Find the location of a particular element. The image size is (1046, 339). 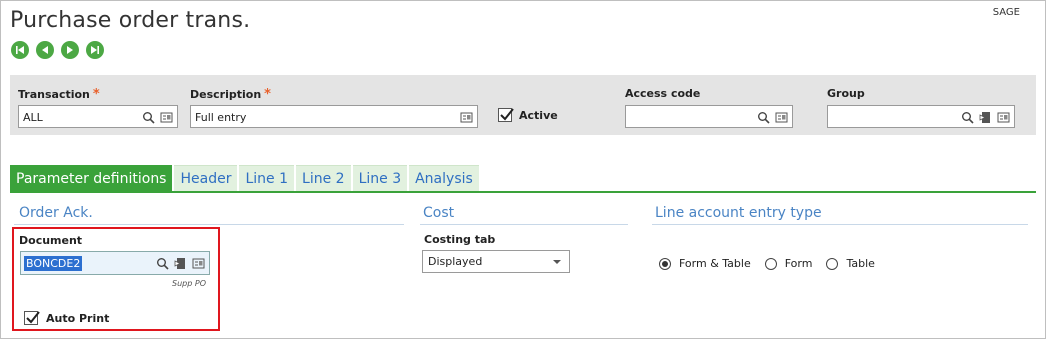

costing-tab-label: Costing tab is located at coordinates (460, 239).